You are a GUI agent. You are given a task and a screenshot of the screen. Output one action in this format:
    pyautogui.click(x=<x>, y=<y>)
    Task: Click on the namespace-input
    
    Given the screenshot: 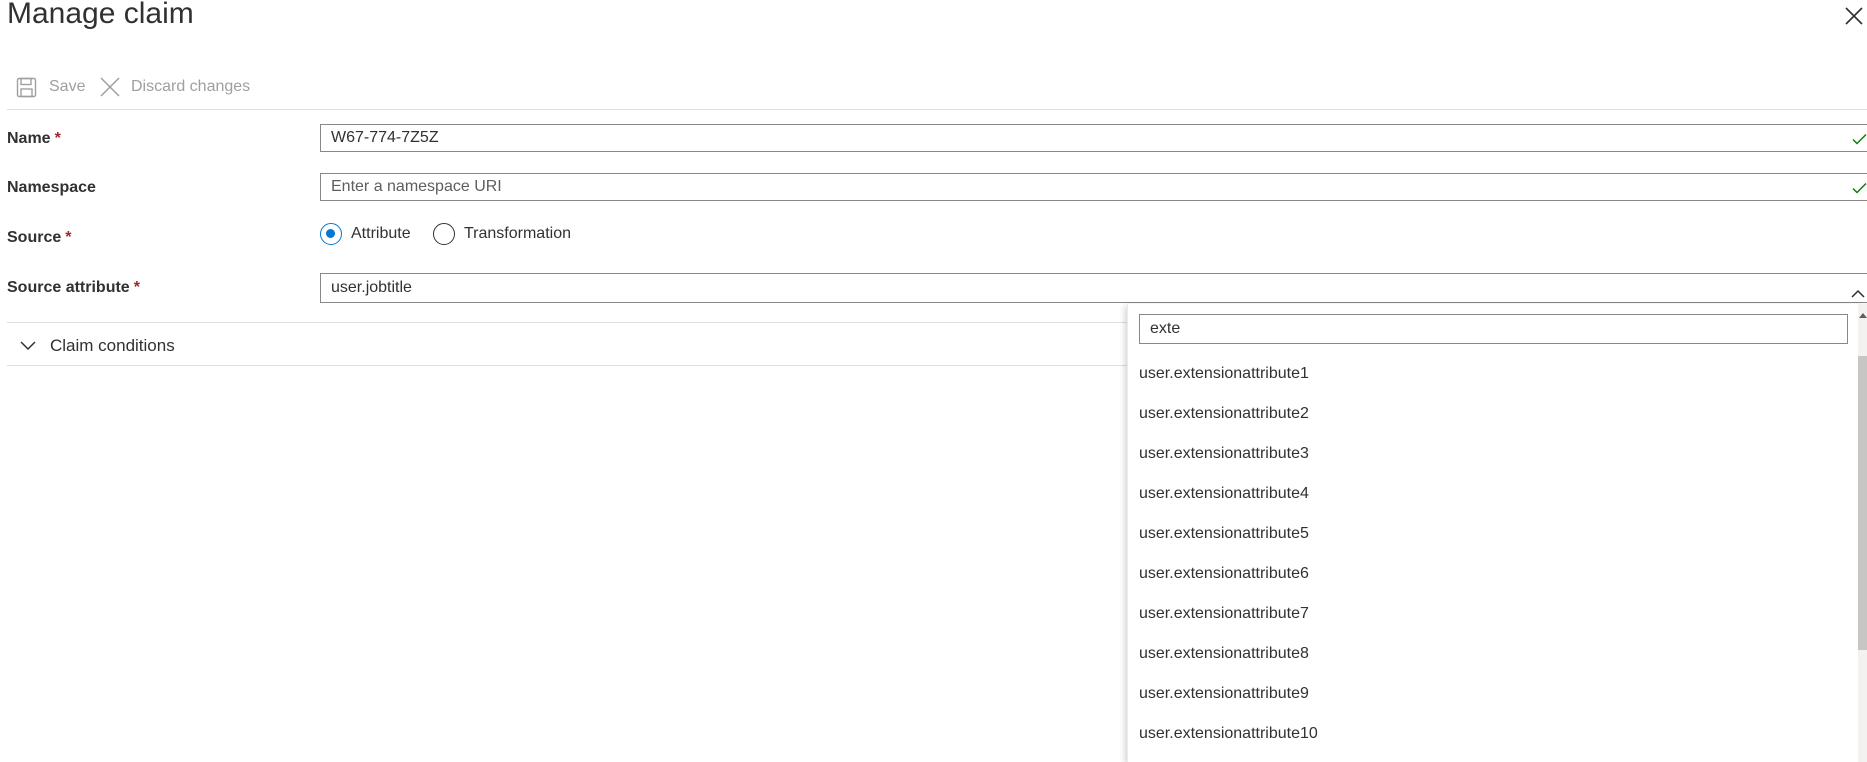 What is the action you would take?
    pyautogui.click(x=1093, y=187)
    